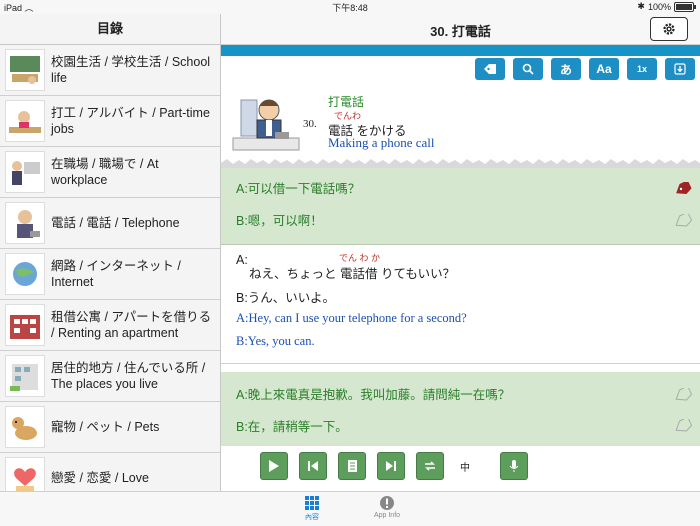 The height and width of the screenshot is (526, 700). Describe the element at coordinates (604, 69) in the screenshot. I see `font-size-button: Aa` at that location.